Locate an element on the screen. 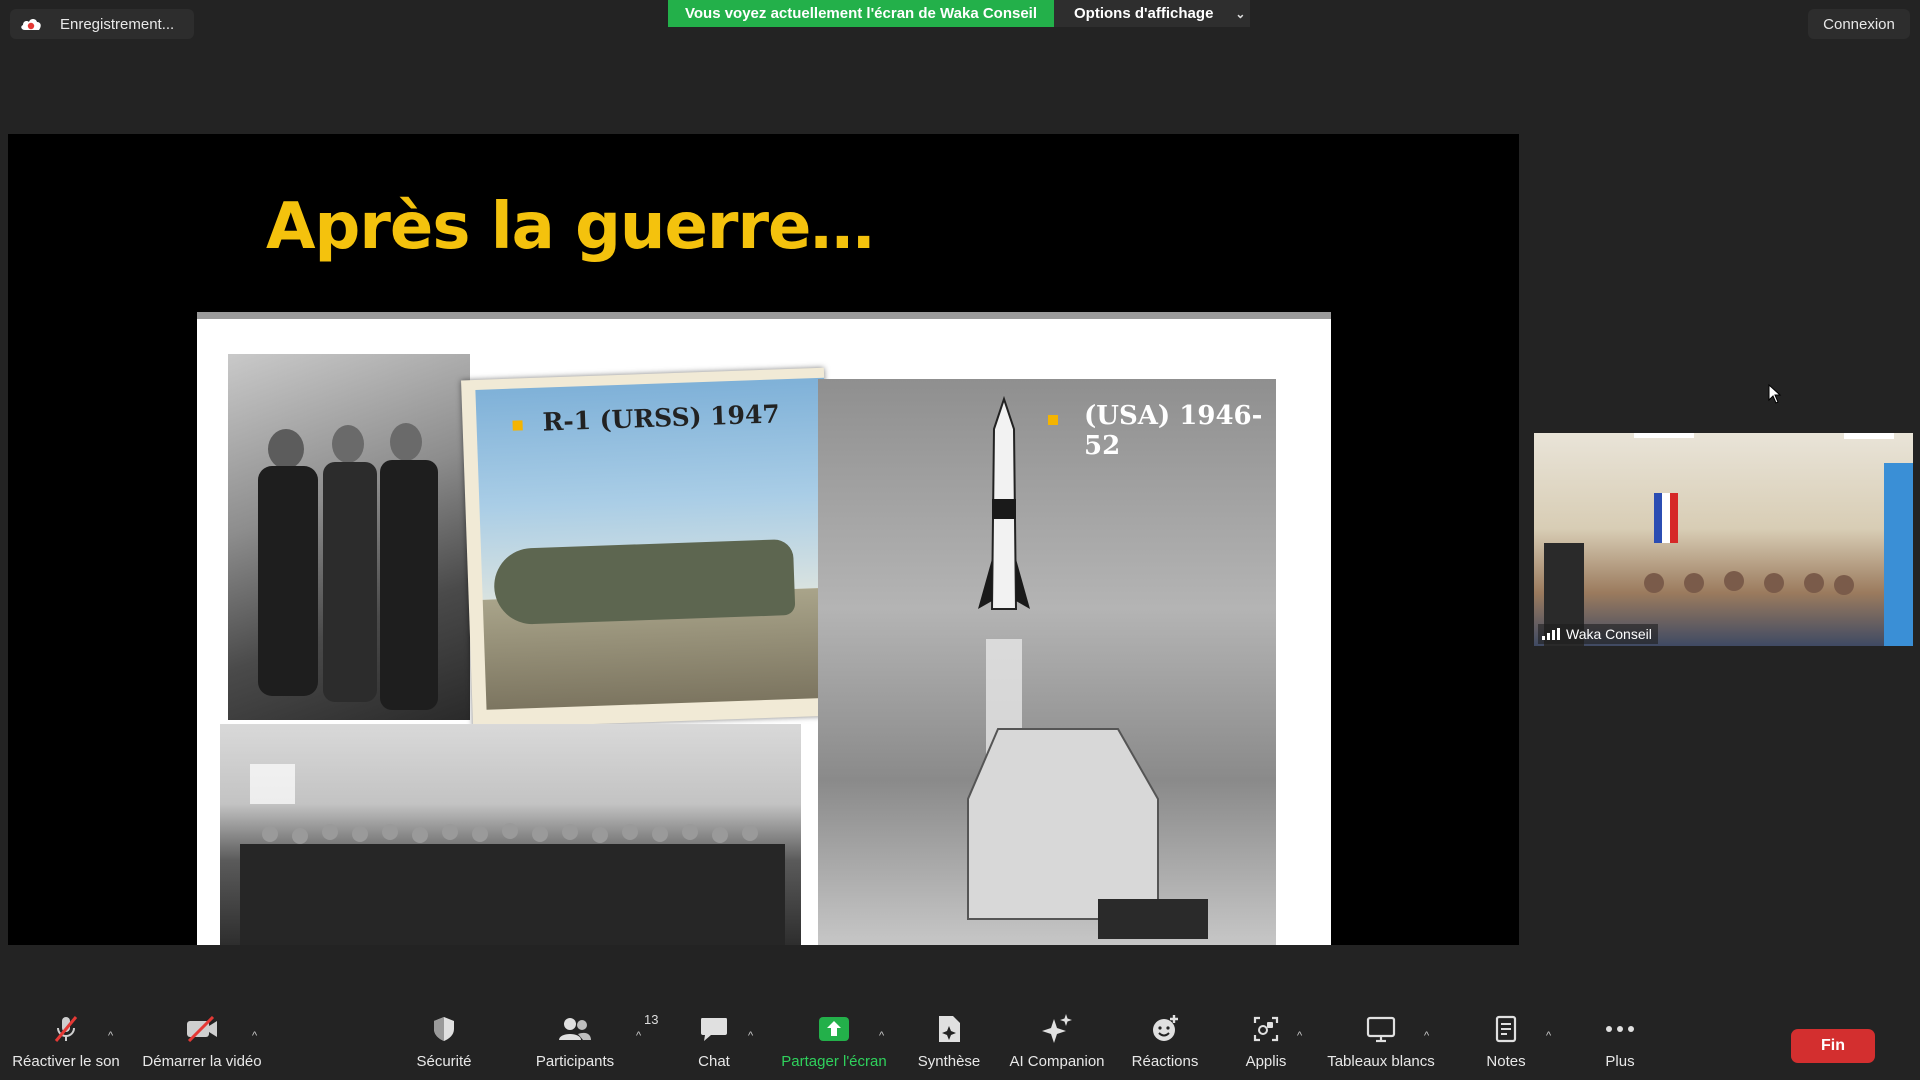  photo-r1-rocket: R-1 (URSS) 1947 is located at coordinates (648, 548).